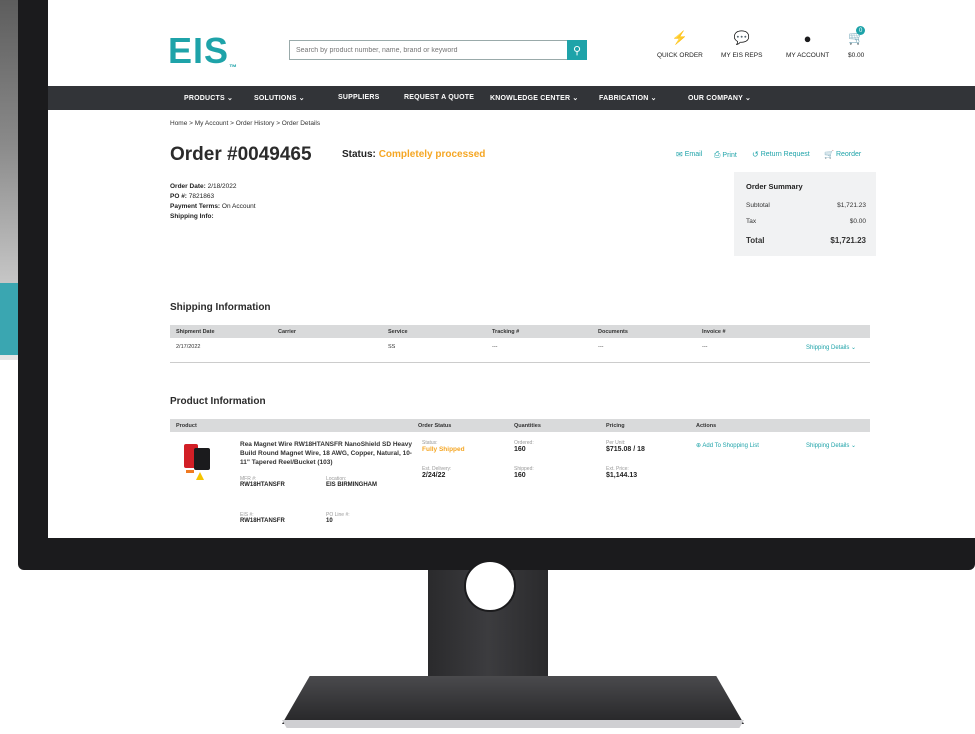 The image size is (975, 734). What do you see at coordinates (513, 724) in the screenshot?
I see `monitor-stand-edge` at bounding box center [513, 724].